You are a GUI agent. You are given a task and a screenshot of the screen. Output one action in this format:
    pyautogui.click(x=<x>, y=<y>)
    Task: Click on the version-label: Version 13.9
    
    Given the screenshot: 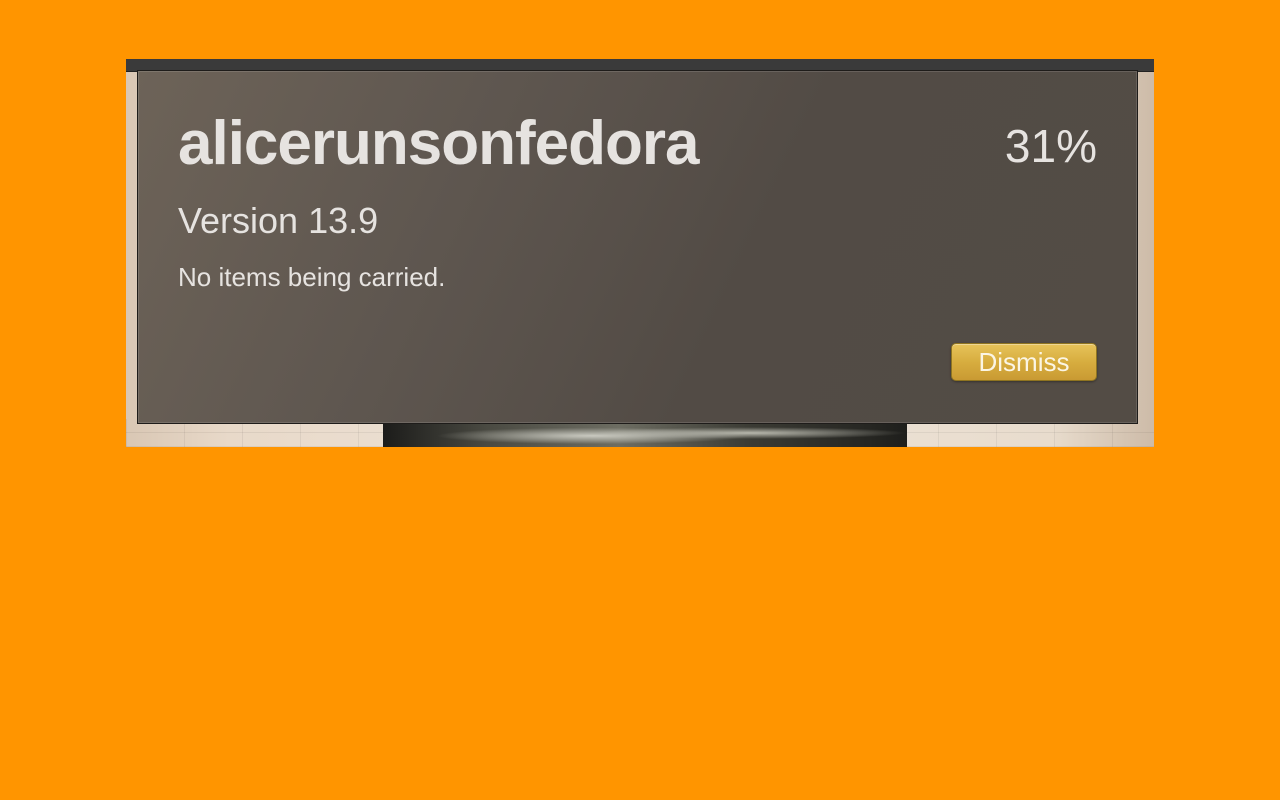 What is the action you would take?
    pyautogui.click(x=278, y=220)
    